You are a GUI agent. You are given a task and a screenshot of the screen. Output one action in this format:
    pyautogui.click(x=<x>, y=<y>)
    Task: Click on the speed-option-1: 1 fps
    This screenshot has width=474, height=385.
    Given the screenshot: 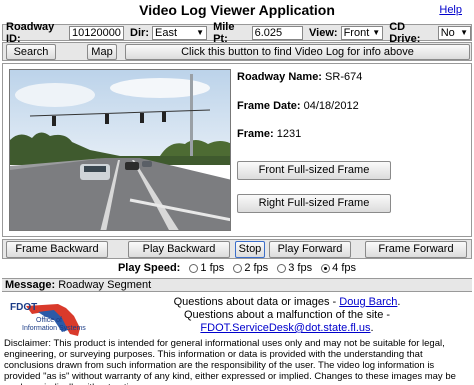 What is the action you would take?
    pyautogui.click(x=212, y=268)
    